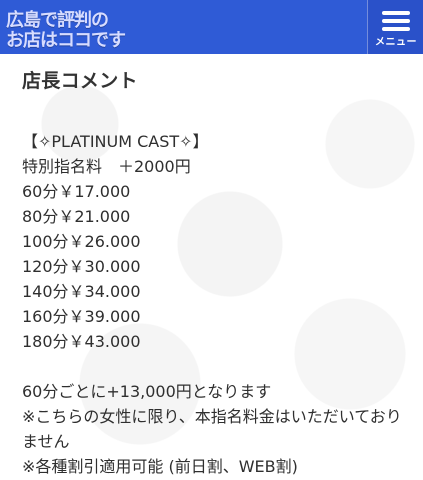 Image resolution: width=423 pixels, height=480 pixels. Describe the element at coordinates (81, 316) in the screenshot. I see `price-row: 160分￥39.000` at that location.